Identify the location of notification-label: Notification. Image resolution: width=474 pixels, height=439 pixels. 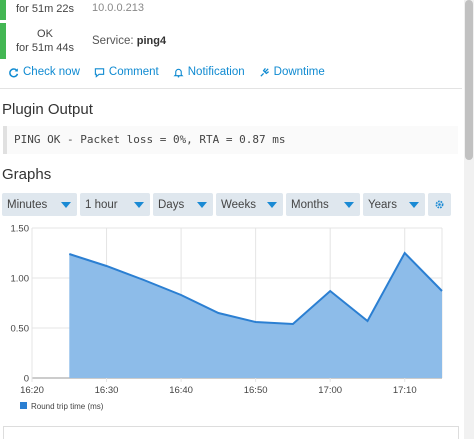
(216, 72).